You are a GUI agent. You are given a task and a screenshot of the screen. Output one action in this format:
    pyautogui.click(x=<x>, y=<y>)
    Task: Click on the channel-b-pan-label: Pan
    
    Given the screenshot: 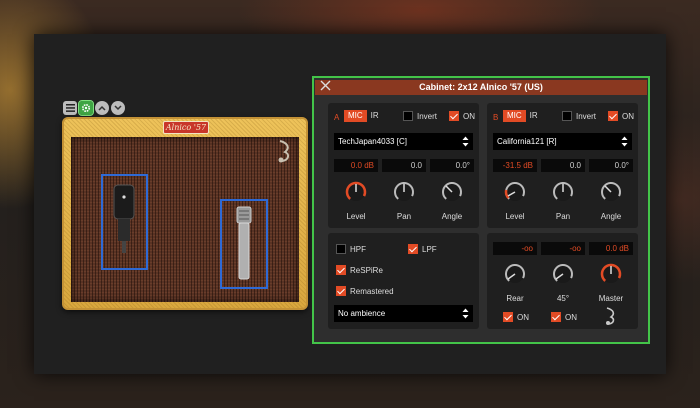 What is the action you would take?
    pyautogui.click(x=563, y=216)
    